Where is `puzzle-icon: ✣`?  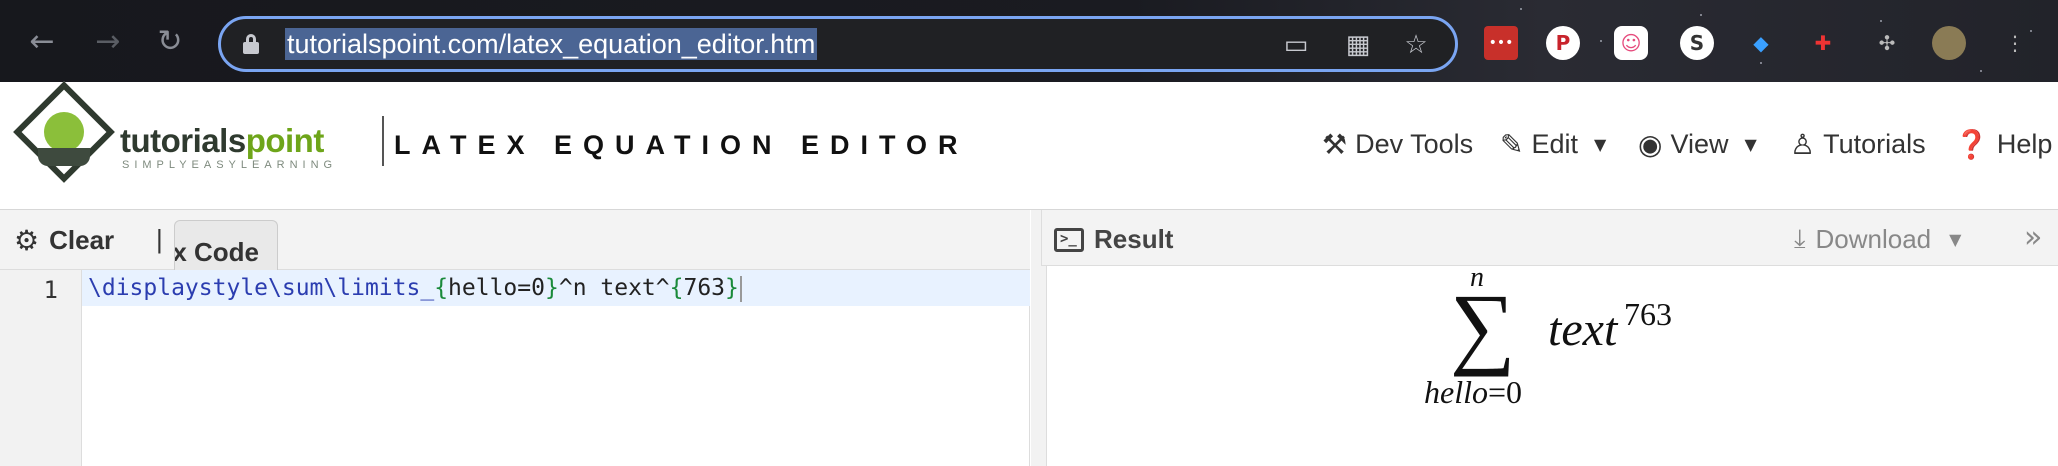
puzzle-icon: ✣ is located at coordinates (1887, 43).